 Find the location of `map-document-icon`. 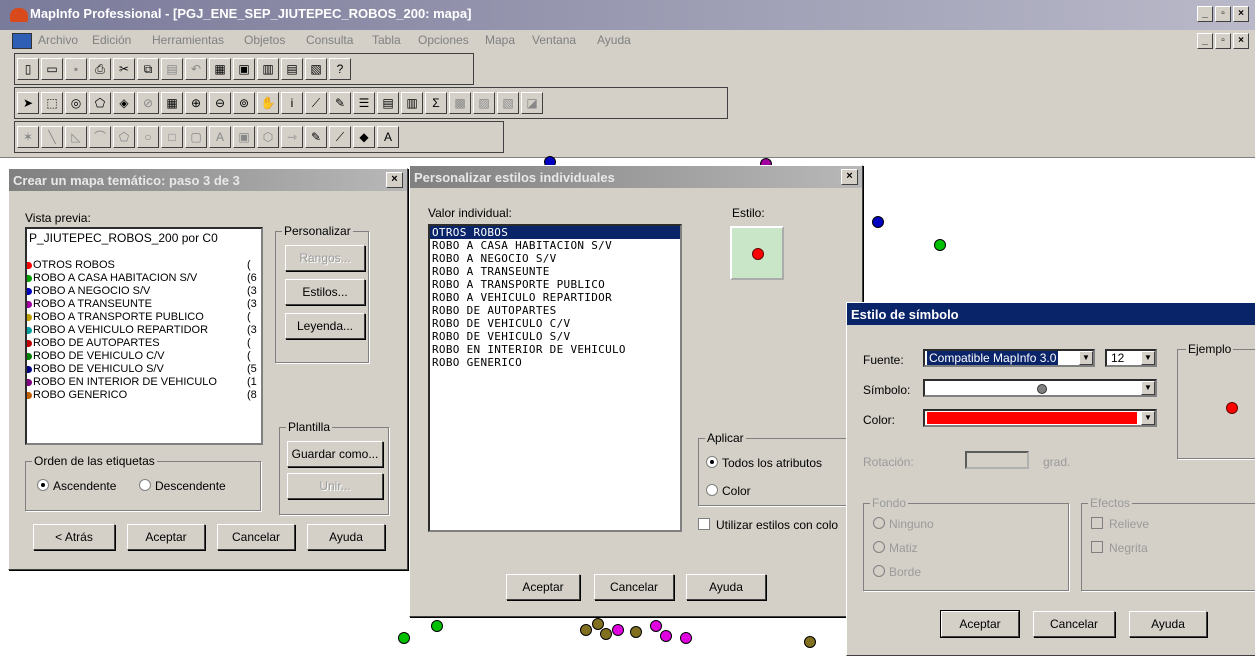

map-document-icon is located at coordinates (22, 41).